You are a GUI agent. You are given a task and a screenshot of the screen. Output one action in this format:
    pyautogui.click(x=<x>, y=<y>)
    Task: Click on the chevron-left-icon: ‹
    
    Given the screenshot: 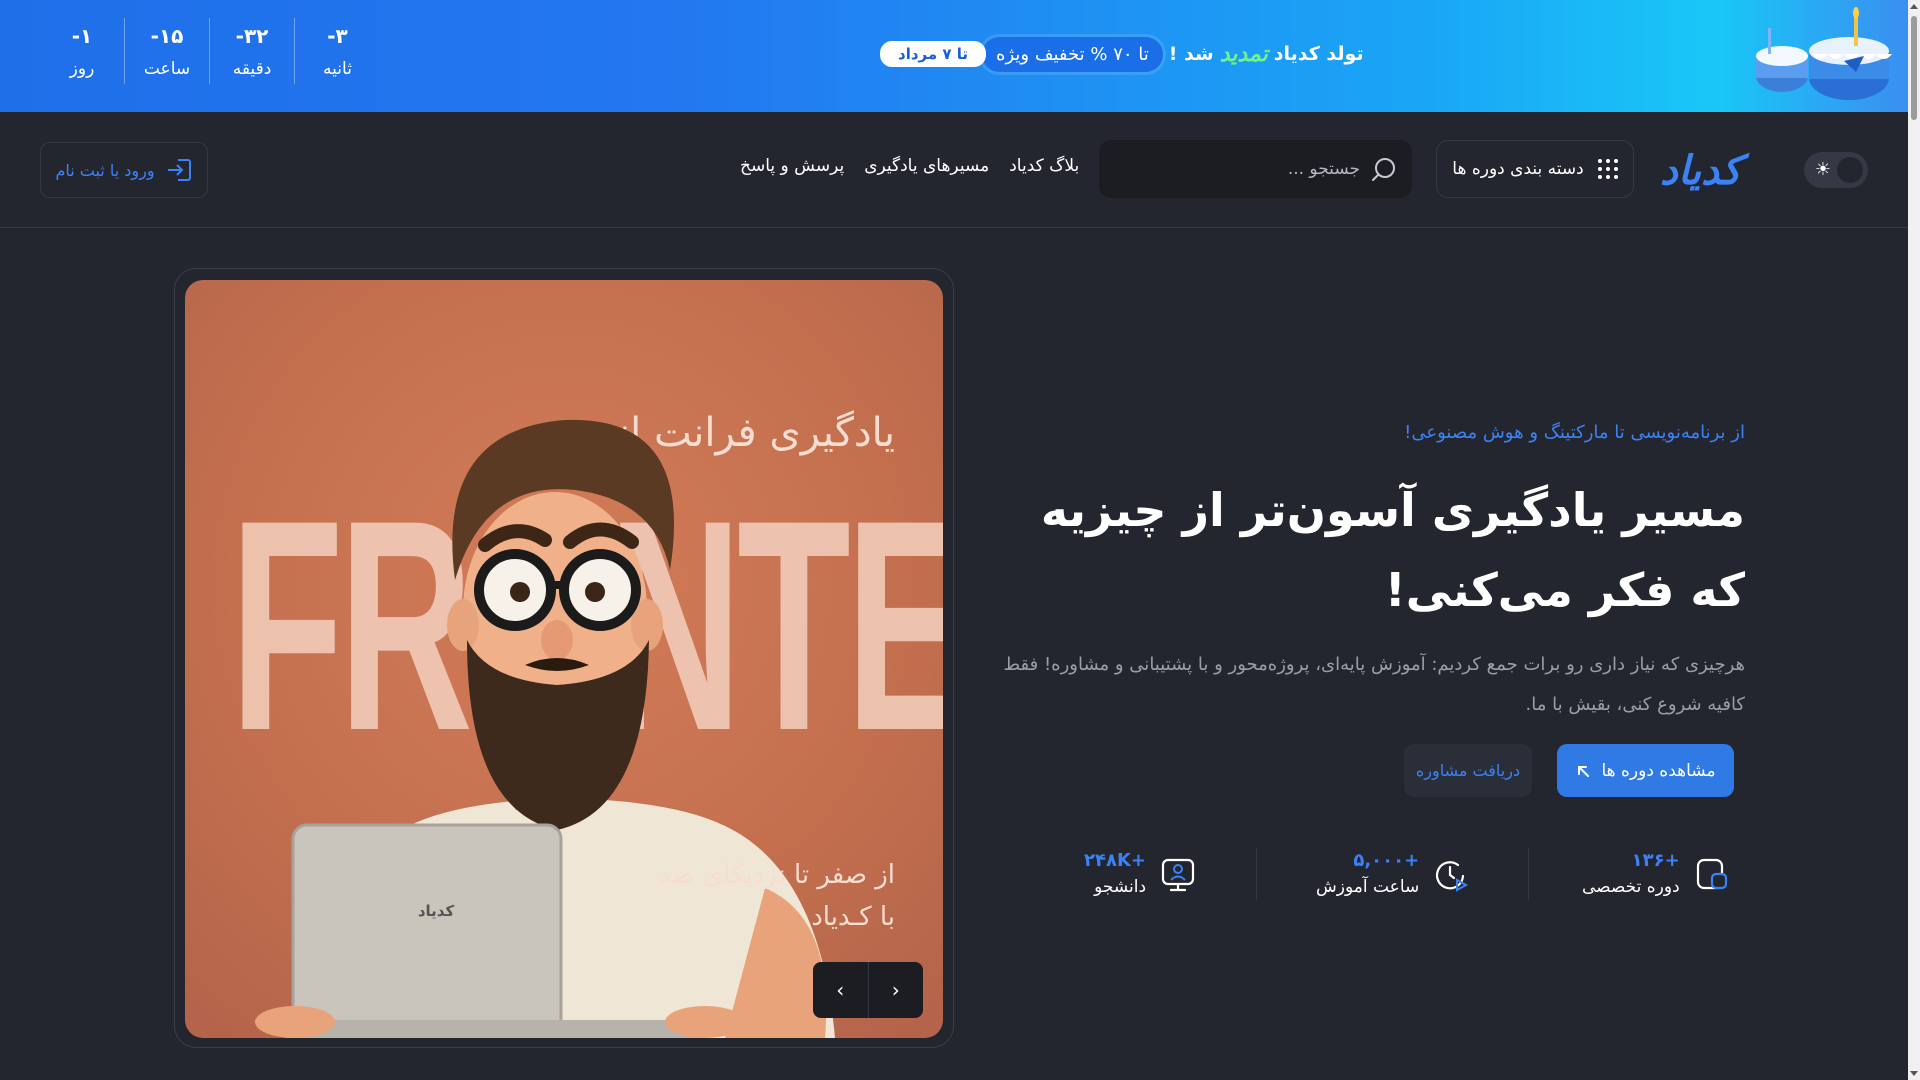 What is the action you would take?
    pyautogui.click(x=840, y=990)
    